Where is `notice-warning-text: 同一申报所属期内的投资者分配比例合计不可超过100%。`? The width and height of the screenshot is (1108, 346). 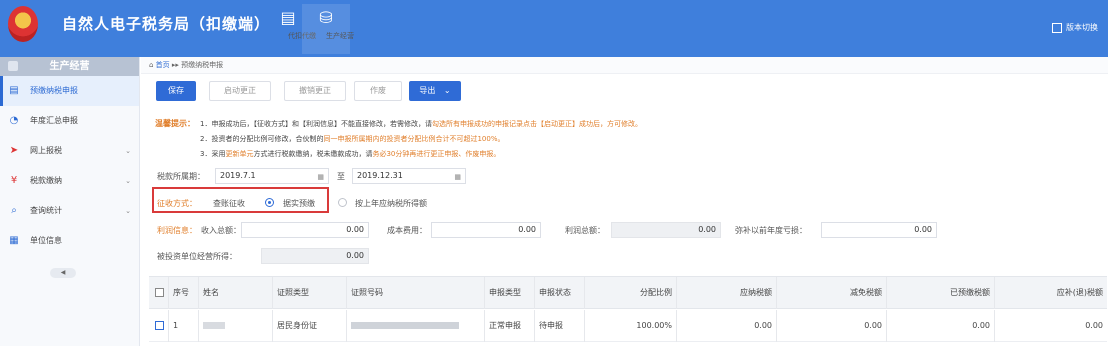 notice-warning-text: 同一申报所属期内的投资者分配比例合计不可超过100%。 is located at coordinates (414, 139).